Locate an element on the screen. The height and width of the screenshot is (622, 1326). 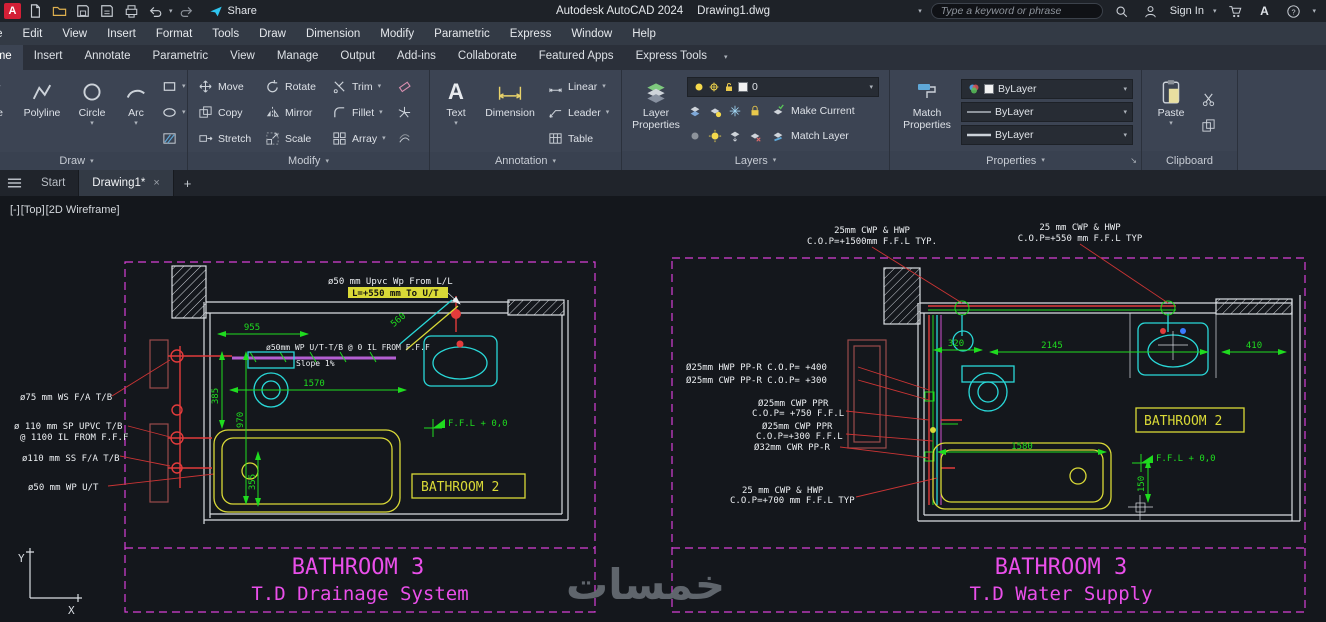
copy-button: Copy is located at coordinates (226, 112).